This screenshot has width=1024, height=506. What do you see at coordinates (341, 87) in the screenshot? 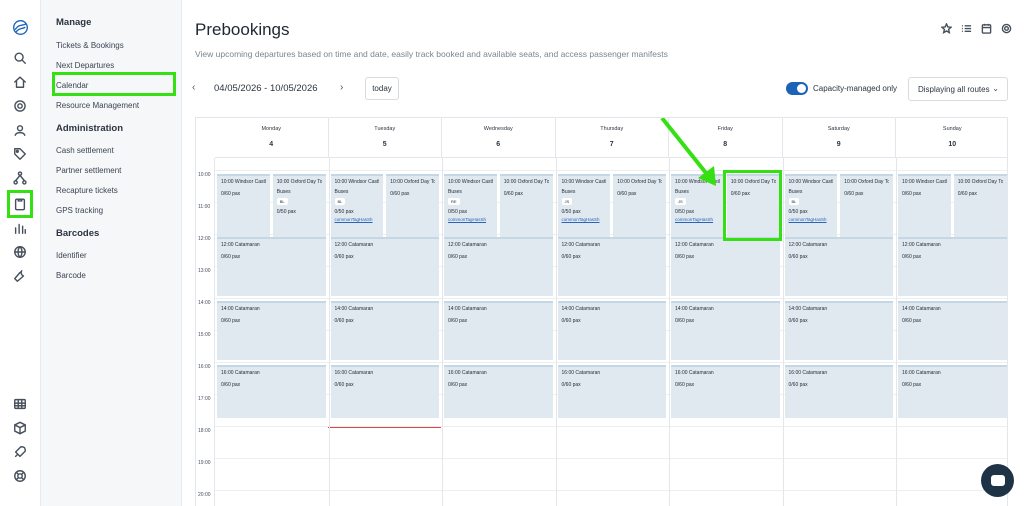
I see `next-week-button: ›` at bounding box center [341, 87].